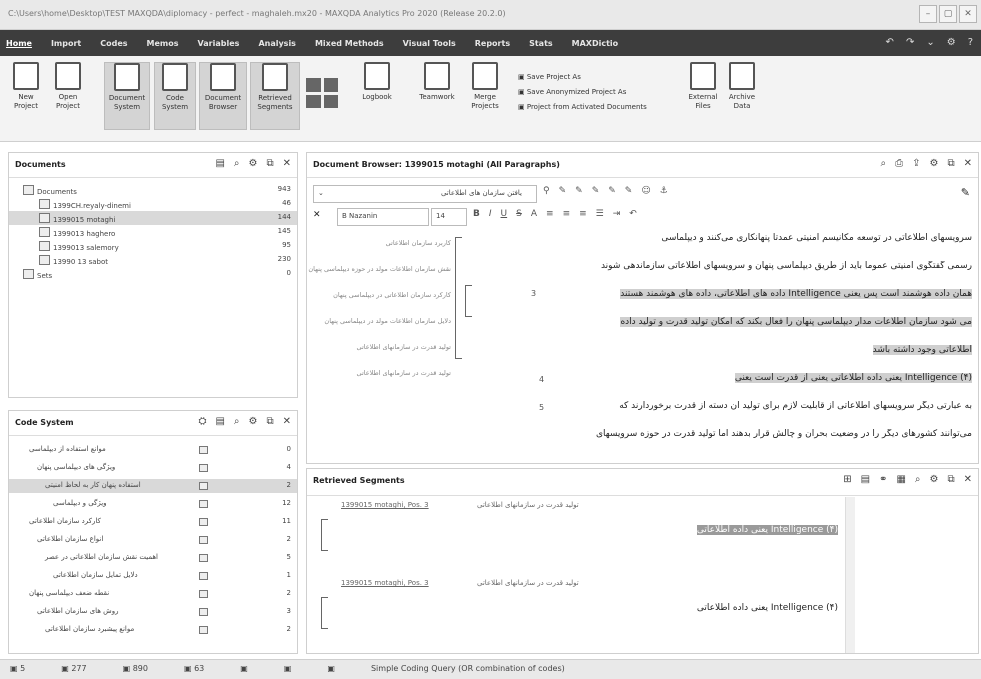 This screenshot has width=981, height=679. Describe the element at coordinates (850, 575) in the screenshot. I see `scrollbar` at that location.